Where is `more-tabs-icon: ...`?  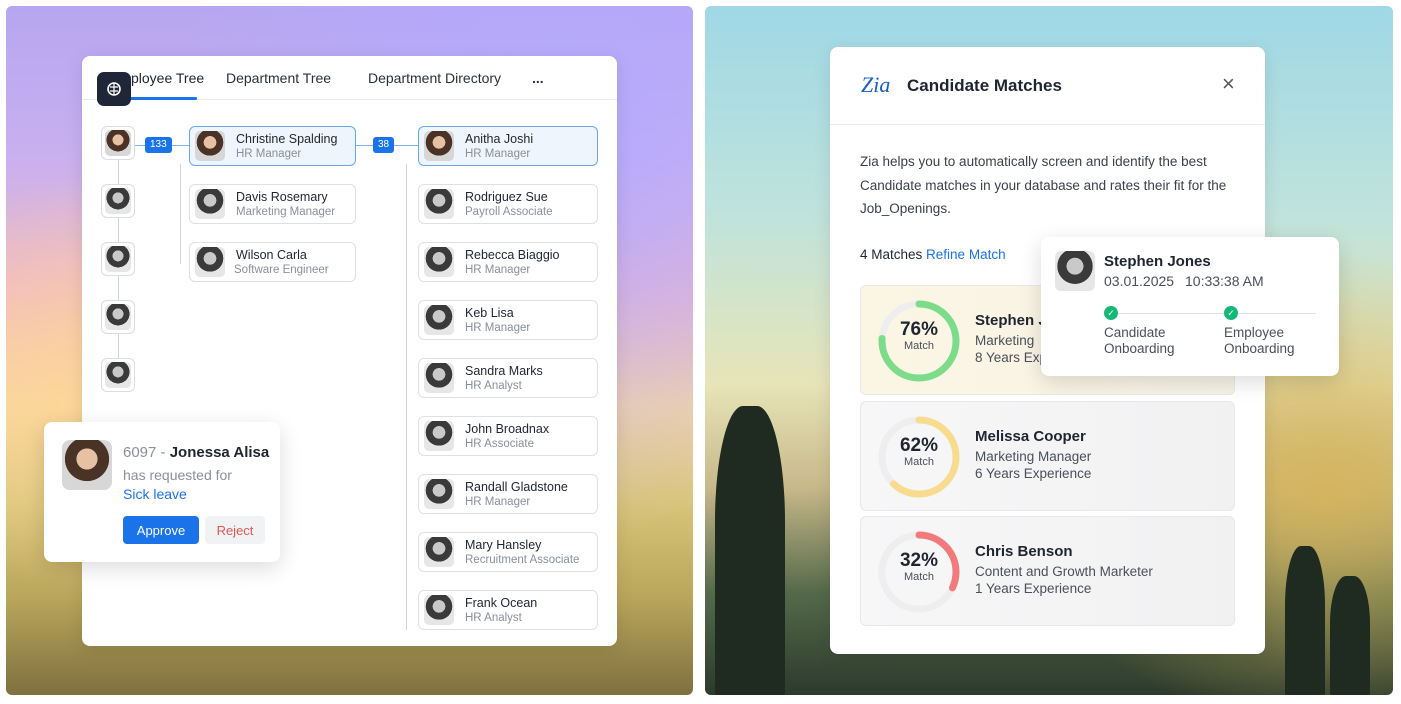 more-tabs-icon: ... is located at coordinates (538, 78).